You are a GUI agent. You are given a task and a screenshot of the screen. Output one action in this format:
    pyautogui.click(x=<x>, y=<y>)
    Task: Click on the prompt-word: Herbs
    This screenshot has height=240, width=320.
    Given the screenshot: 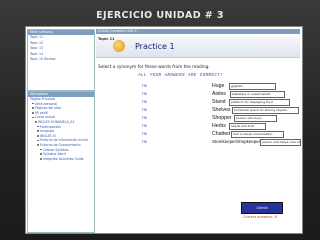 What is the action you would take?
    pyautogui.click(x=219, y=125)
    